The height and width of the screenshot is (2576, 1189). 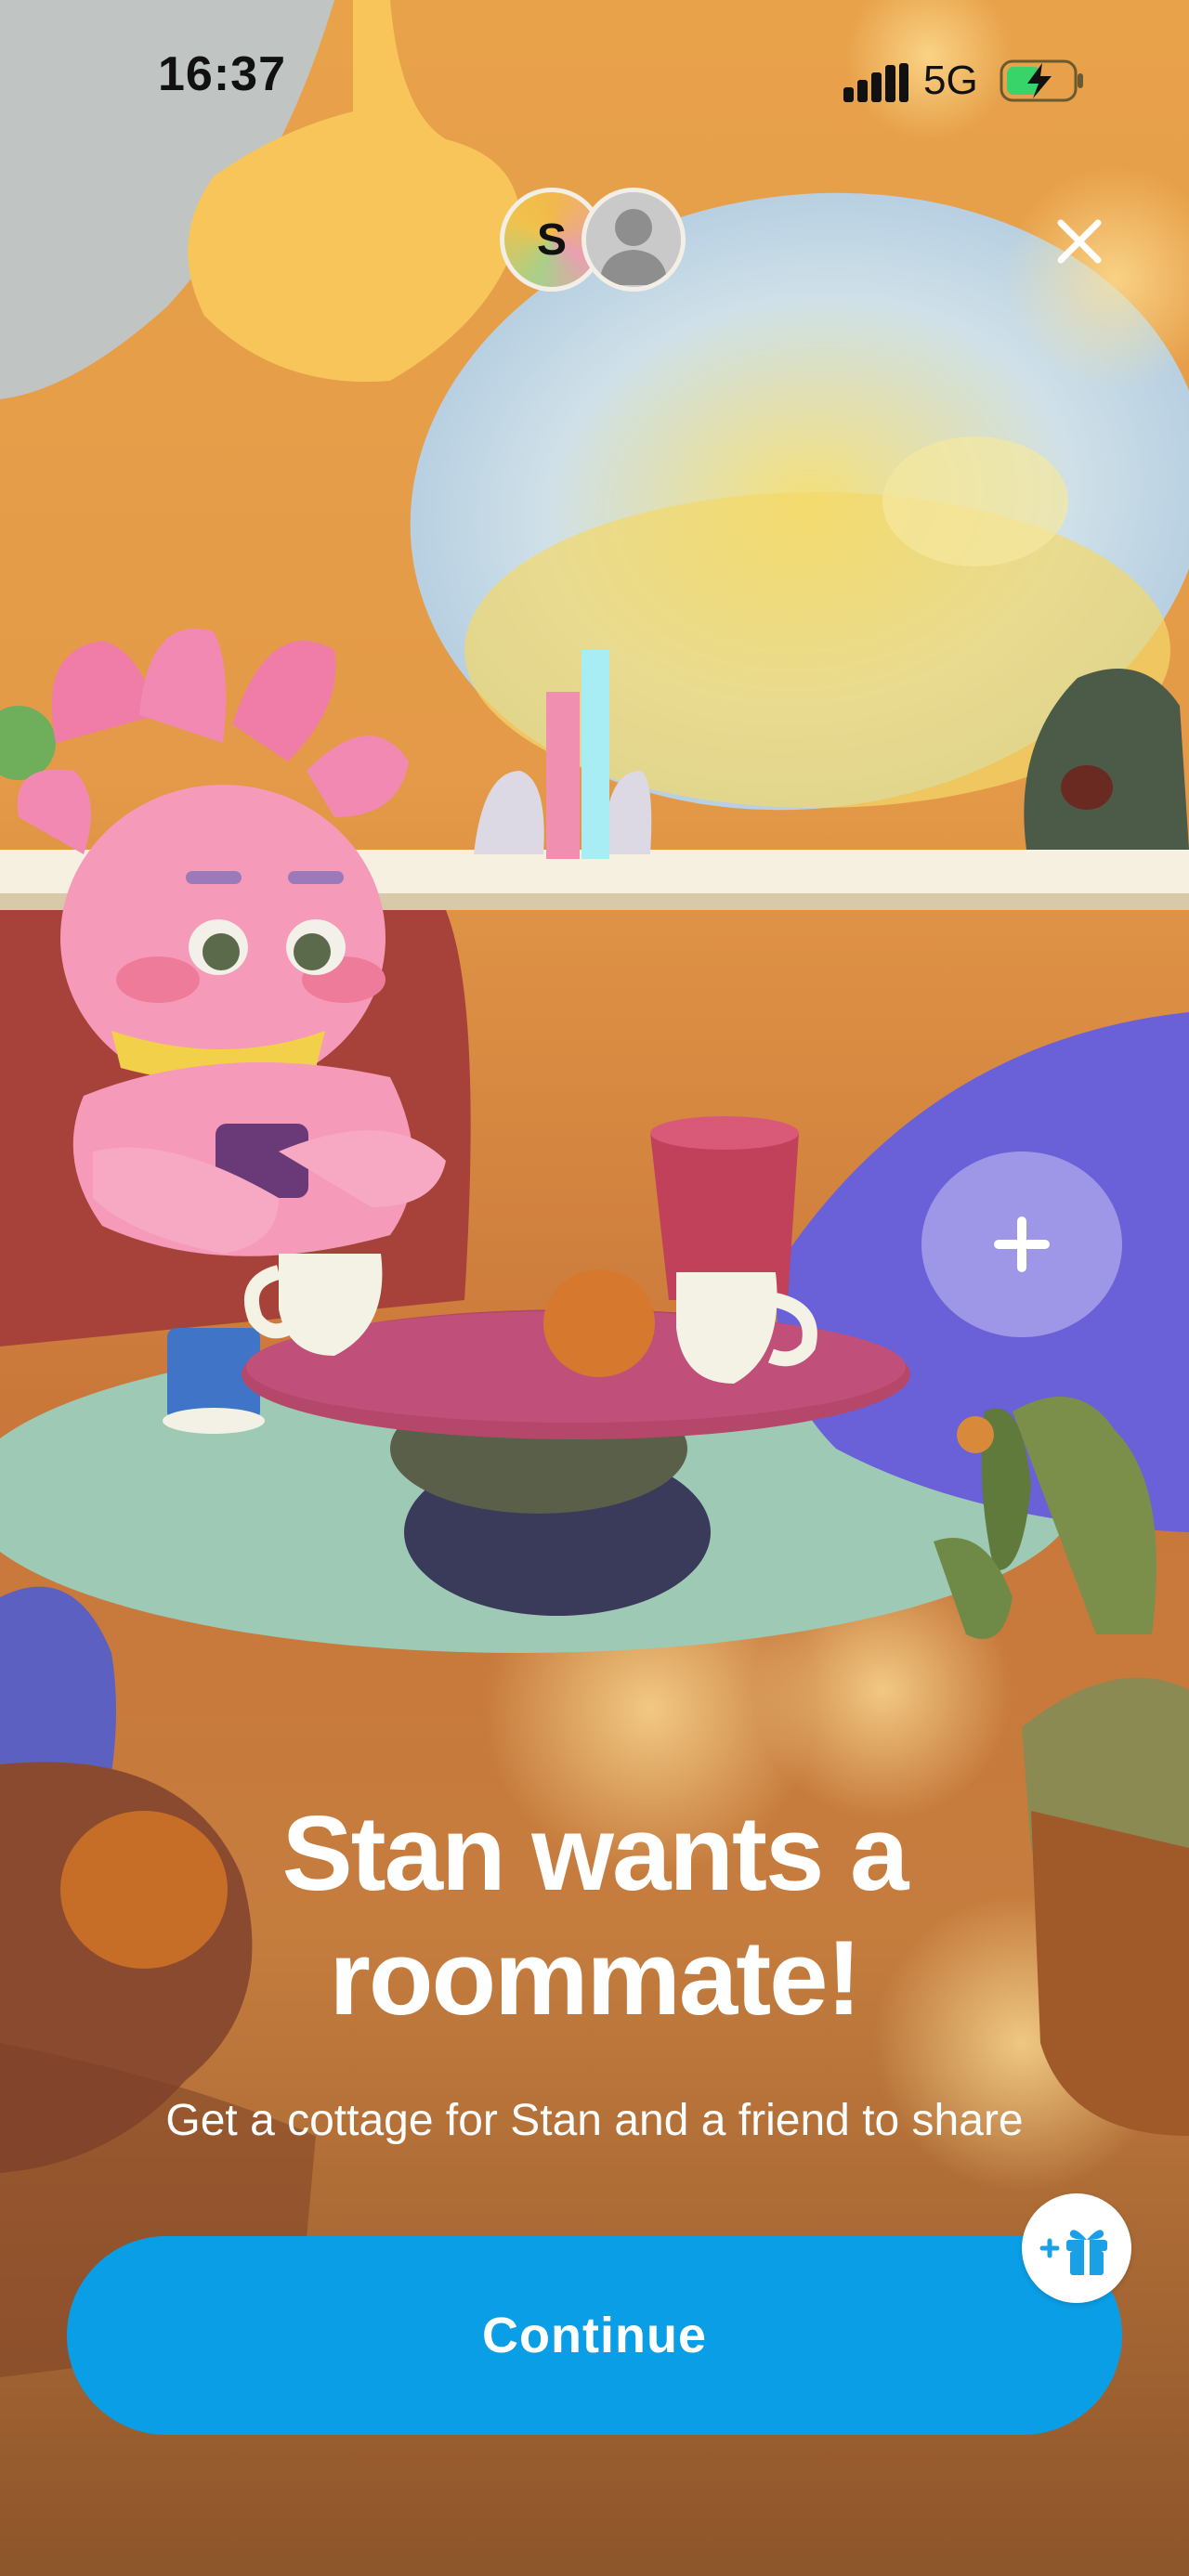 I want to click on gift-plus-icon, so click(x=1073, y=2252).